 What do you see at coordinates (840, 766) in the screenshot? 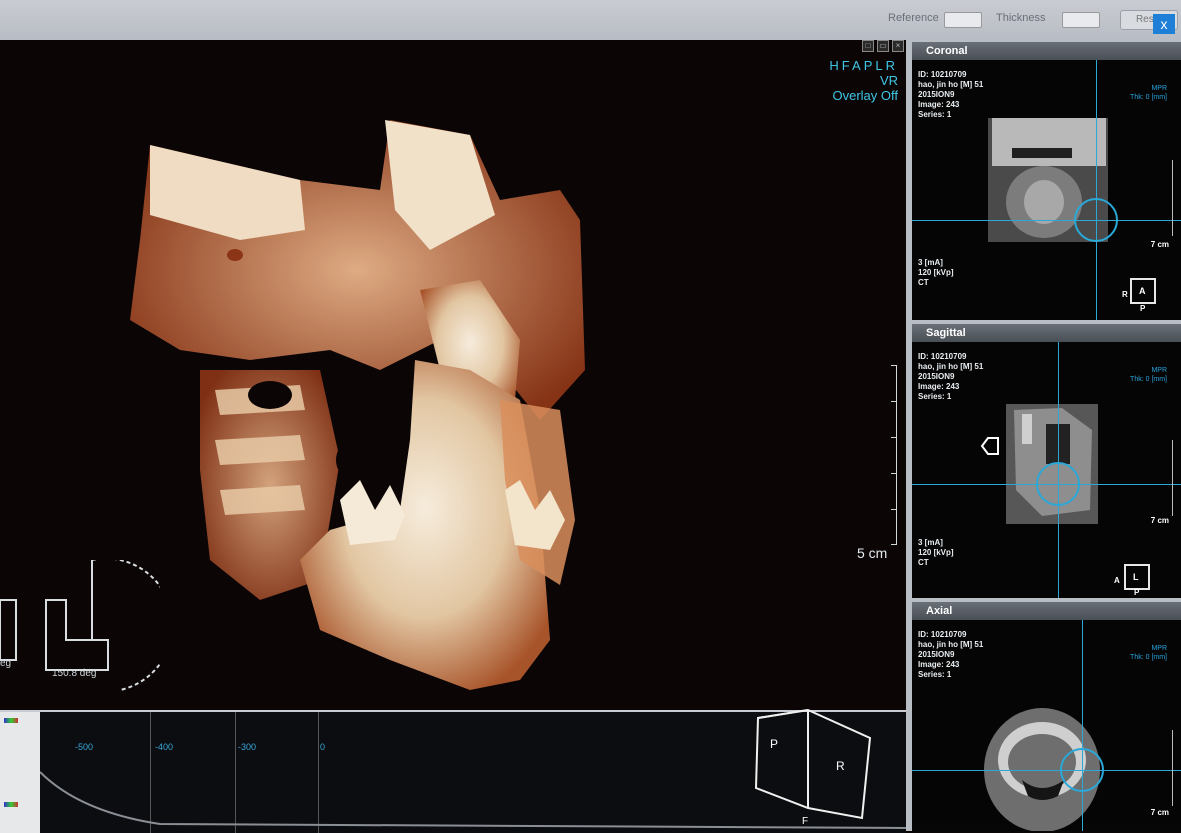
I see `cube-face-right: R` at bounding box center [840, 766].